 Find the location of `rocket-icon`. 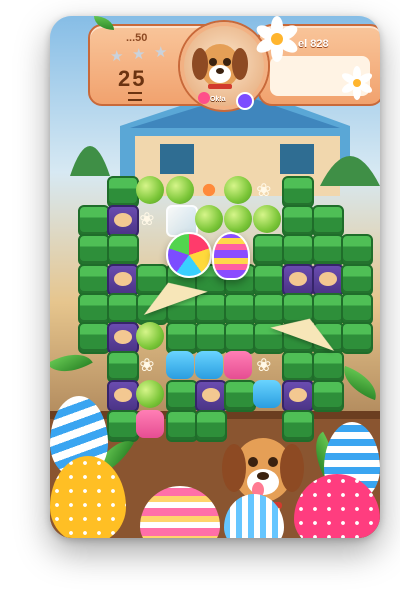

rocket-icon is located at coordinates (231, 256).